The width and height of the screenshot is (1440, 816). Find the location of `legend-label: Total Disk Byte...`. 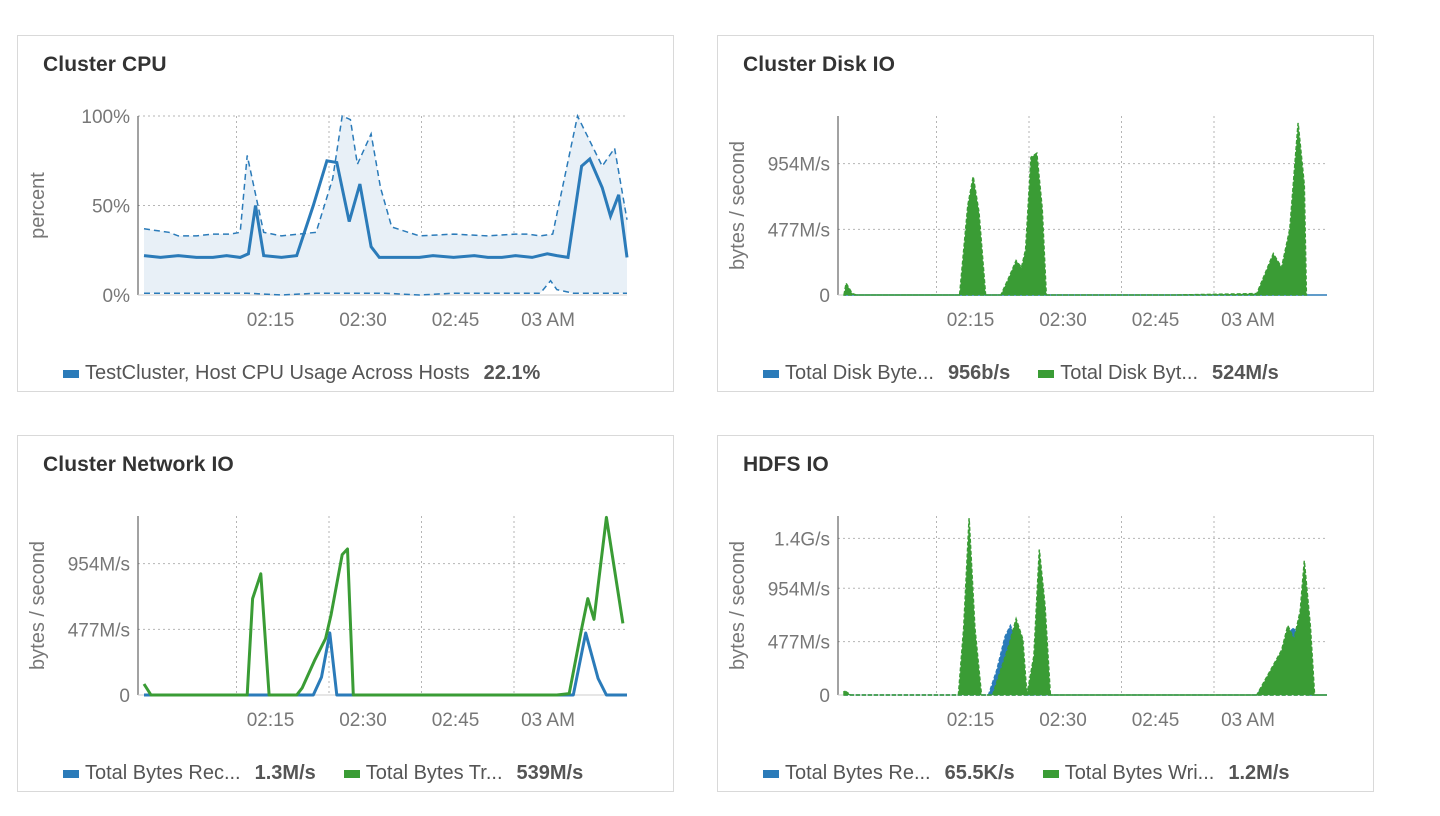

legend-label: Total Disk Byte... is located at coordinates (859, 373).